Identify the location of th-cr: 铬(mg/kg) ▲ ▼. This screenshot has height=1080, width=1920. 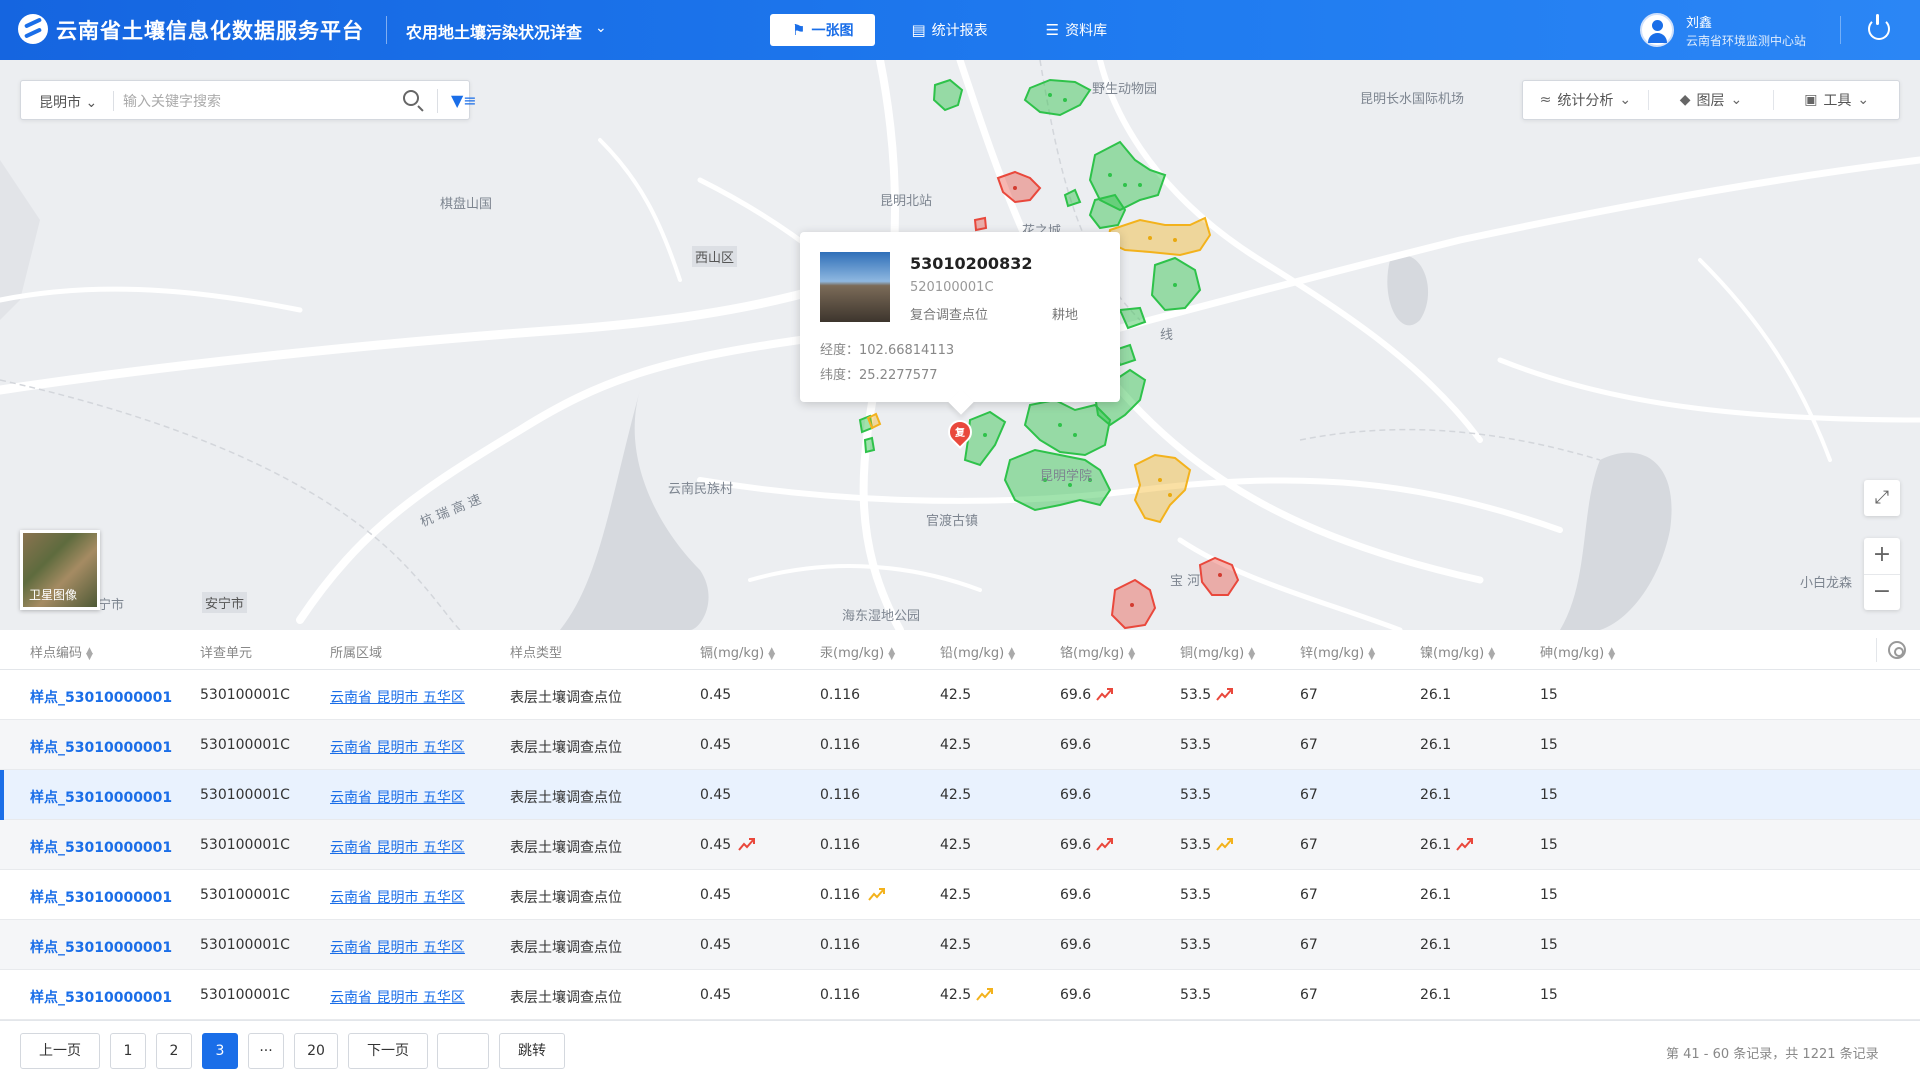
(1097, 651).